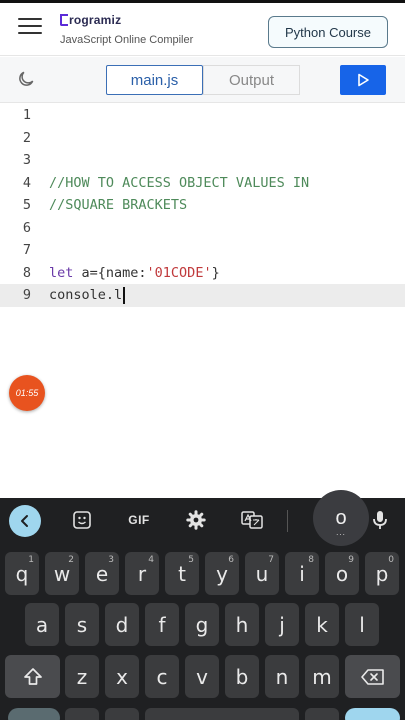 The image size is (405, 720). Describe the element at coordinates (328, 32) in the screenshot. I see `python-course-button: Python Course` at that location.